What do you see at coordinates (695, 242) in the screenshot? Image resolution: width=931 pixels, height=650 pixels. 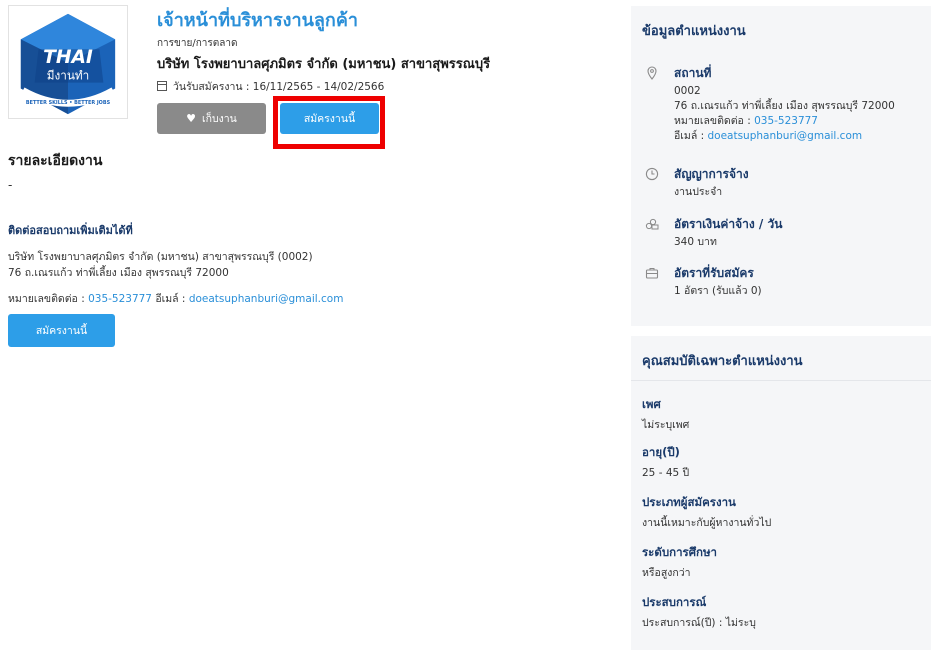 I see `wage-value: 340 บาท` at bounding box center [695, 242].